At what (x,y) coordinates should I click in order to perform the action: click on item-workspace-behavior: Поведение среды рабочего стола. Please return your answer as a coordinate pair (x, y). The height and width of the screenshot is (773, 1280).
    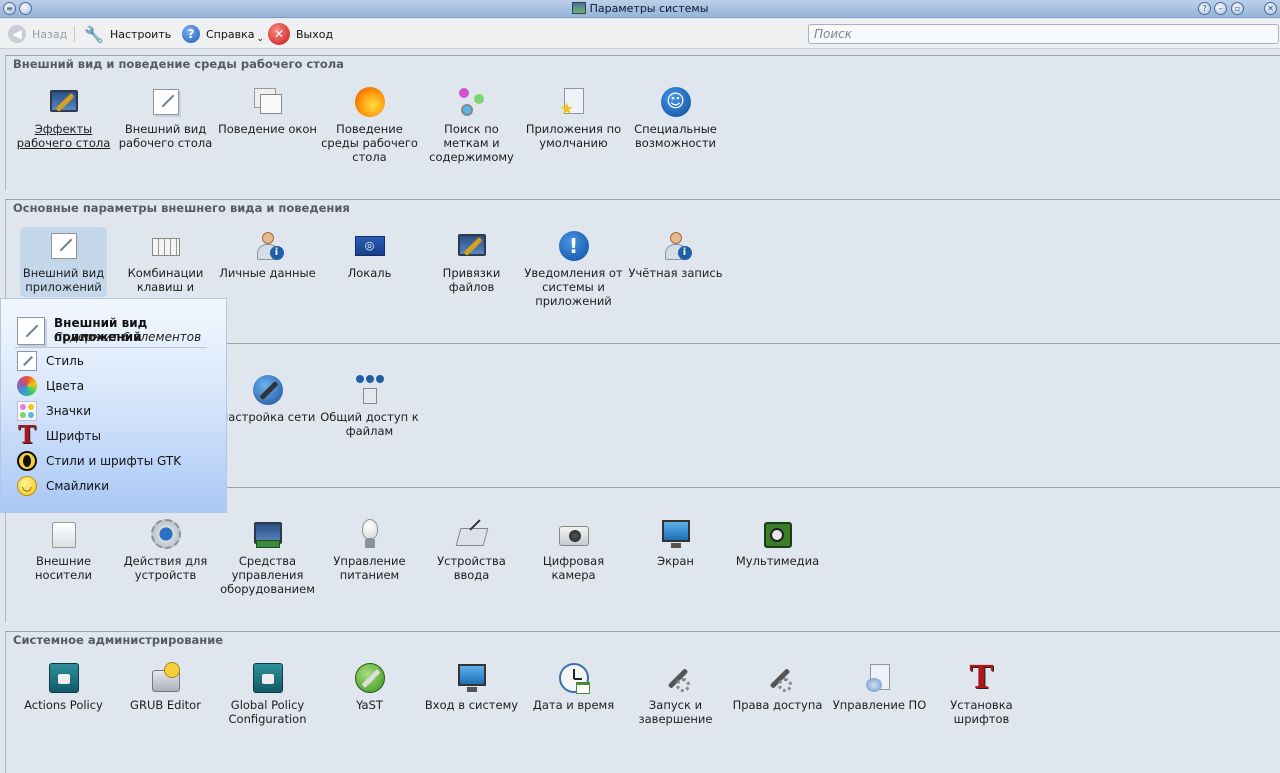
    Looking at the image, I should click on (369, 125).